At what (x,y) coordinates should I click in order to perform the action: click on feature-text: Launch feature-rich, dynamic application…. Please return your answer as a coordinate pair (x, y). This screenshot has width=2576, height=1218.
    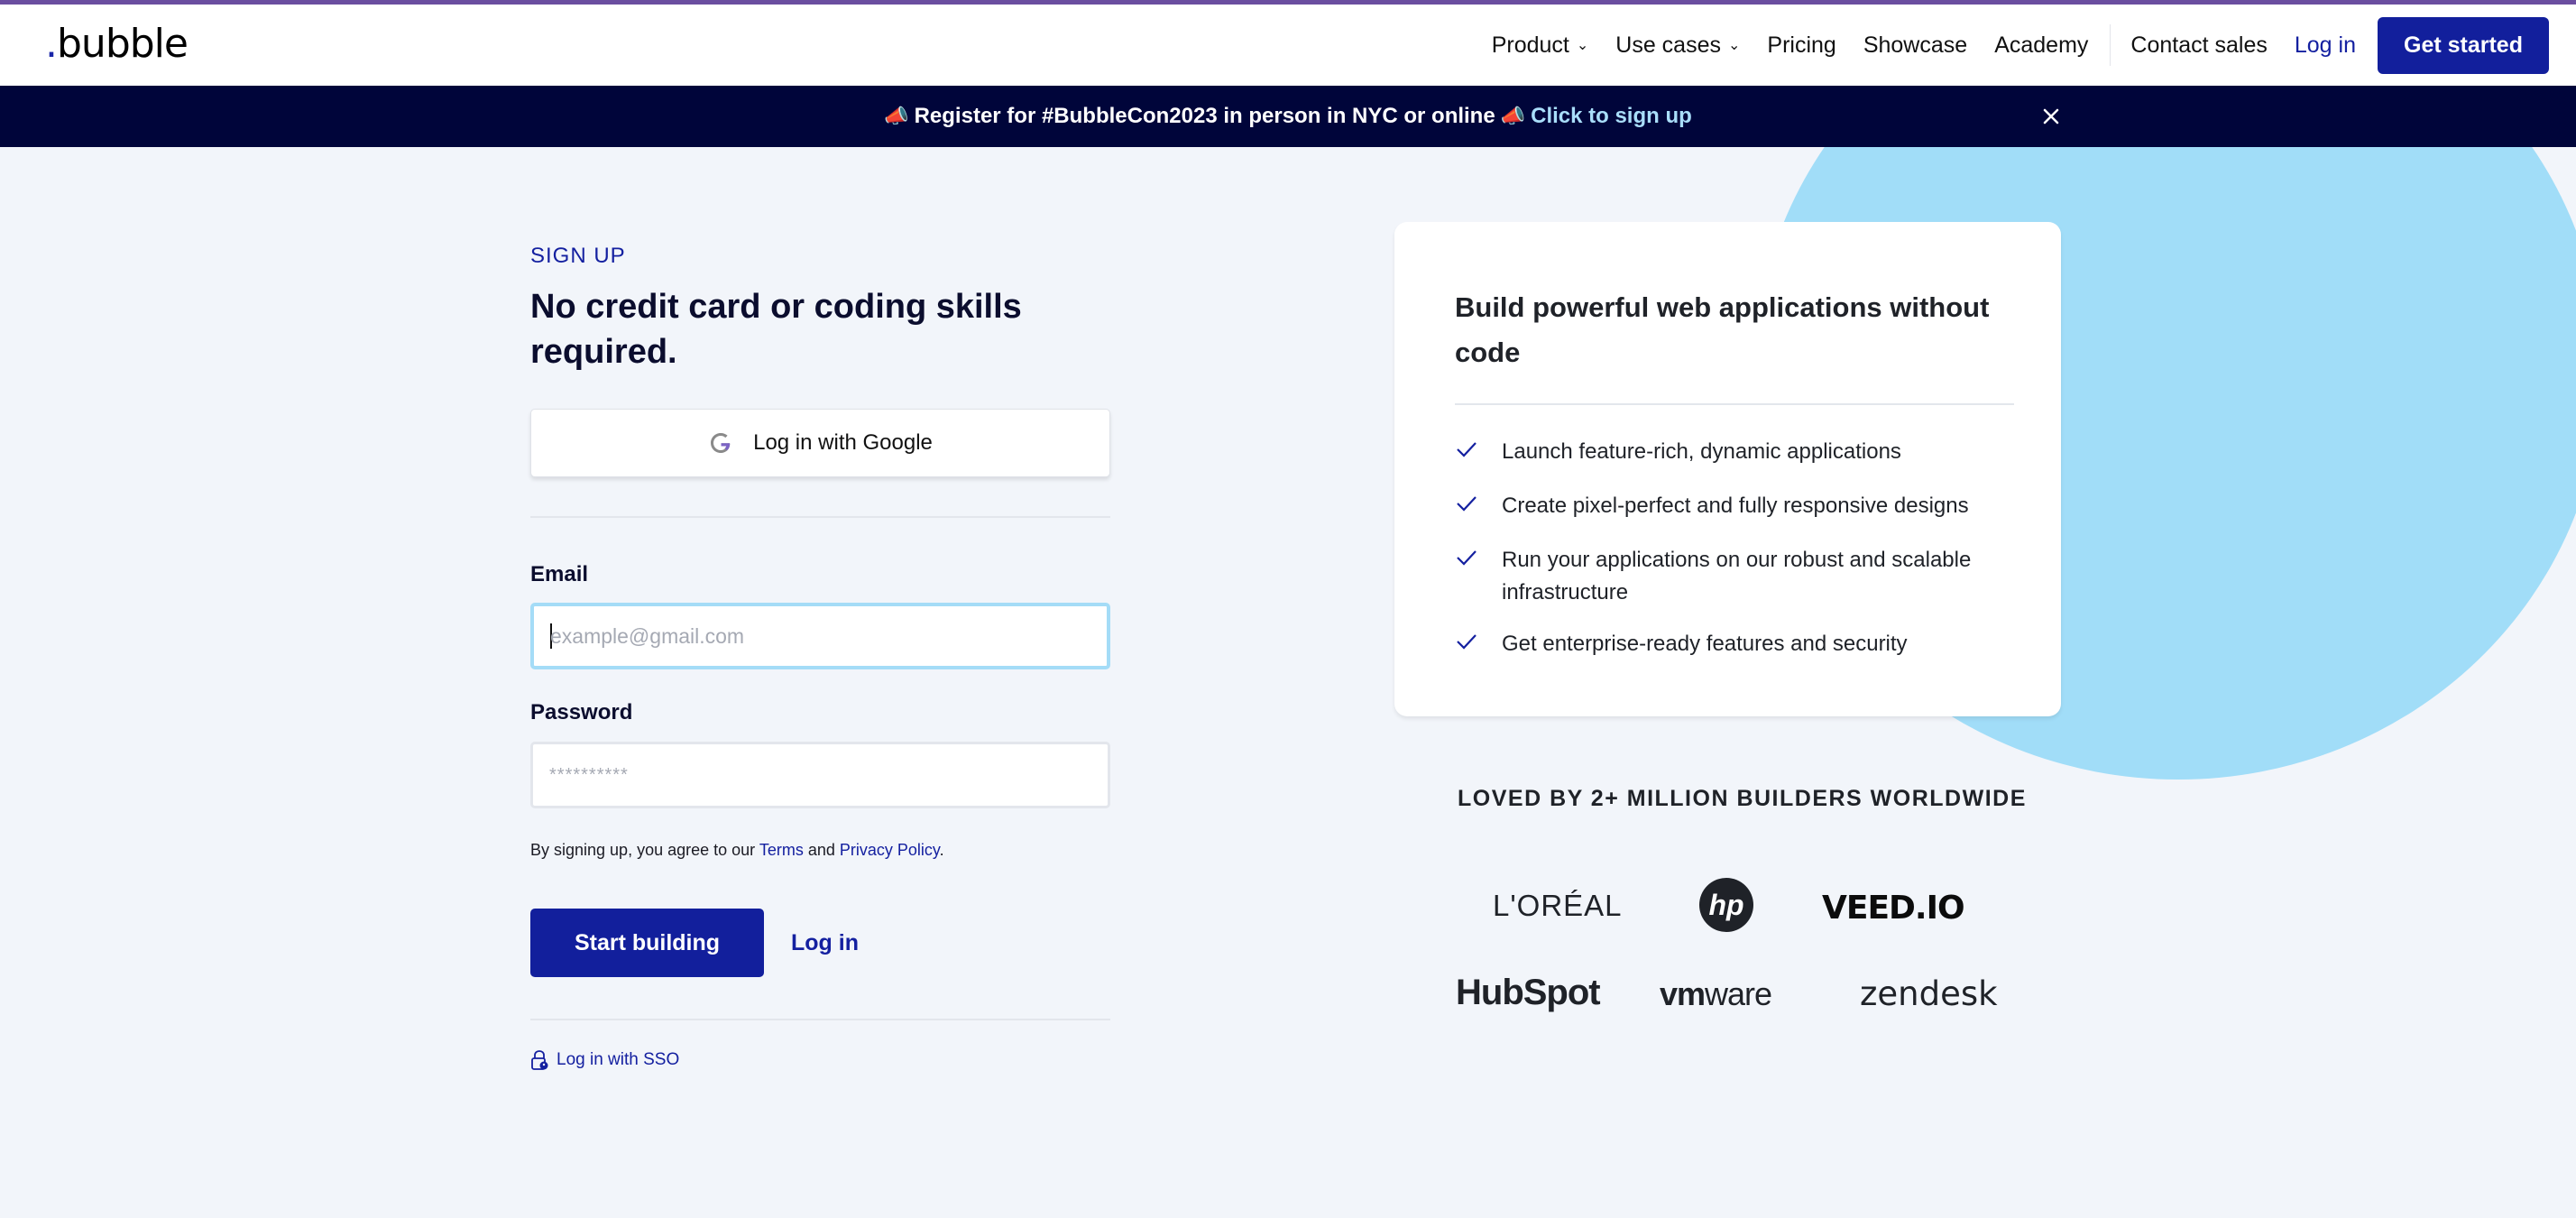
    Looking at the image, I should click on (1701, 452).